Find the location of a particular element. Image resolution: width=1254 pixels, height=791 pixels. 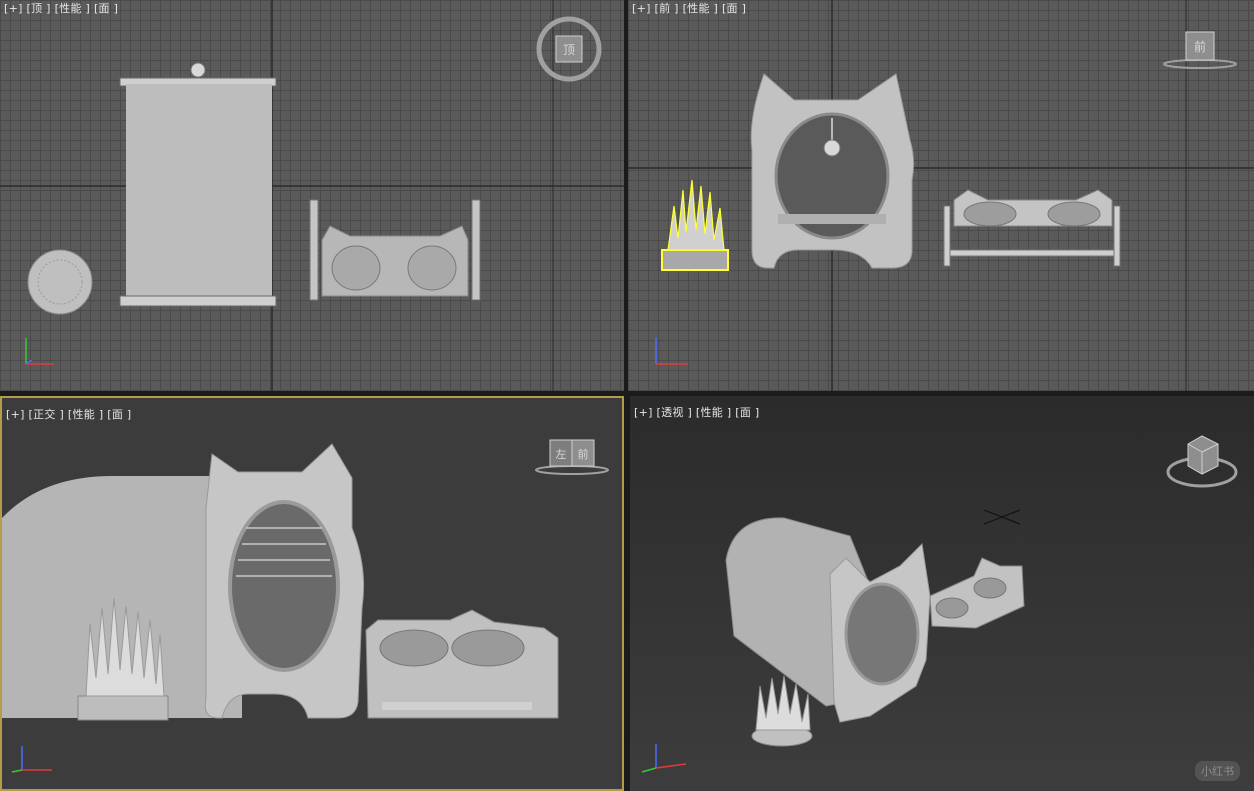

viewport-top-label: [+] [顶 ] [性能 ] [面 ] is located at coordinates (61, 8).